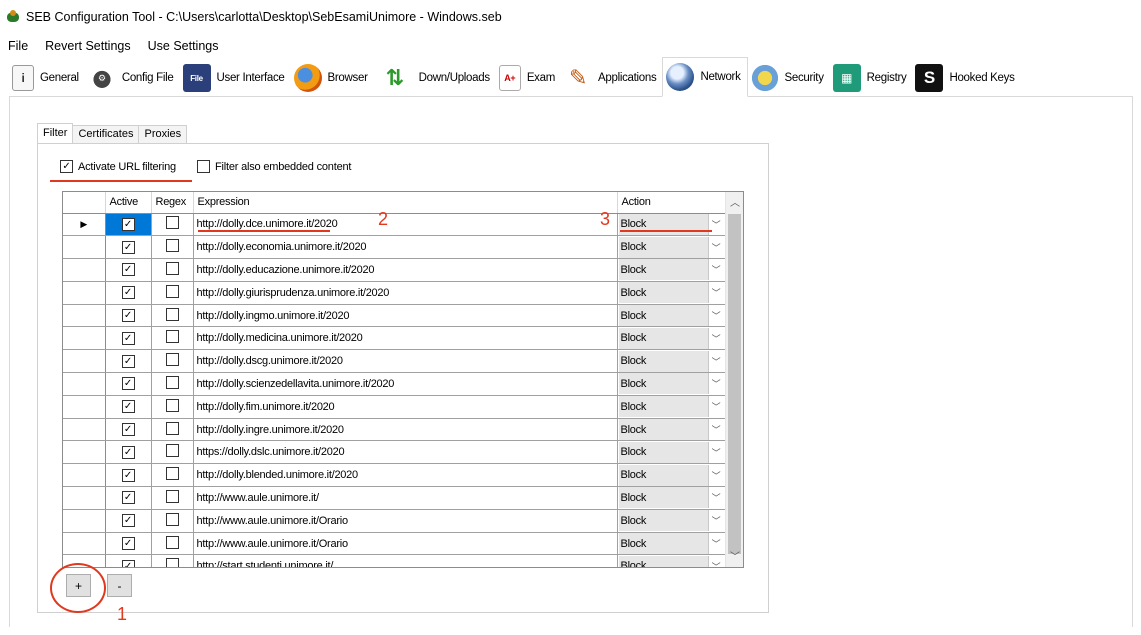 Image resolution: width=1141 pixels, height=635 pixels. I want to click on table-row: ✓ http://www.aule.unimore.it/Block ﹀, so click(394, 498).